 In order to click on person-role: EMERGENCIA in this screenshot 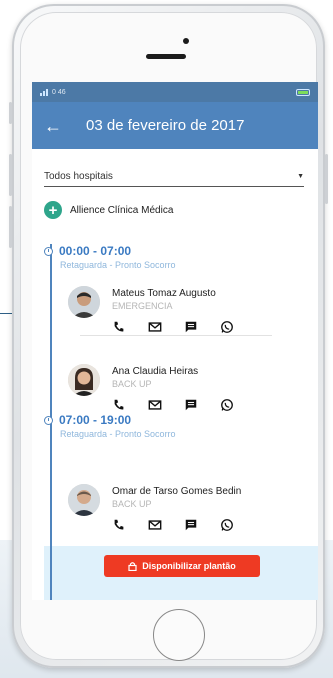, I will do `click(142, 306)`.